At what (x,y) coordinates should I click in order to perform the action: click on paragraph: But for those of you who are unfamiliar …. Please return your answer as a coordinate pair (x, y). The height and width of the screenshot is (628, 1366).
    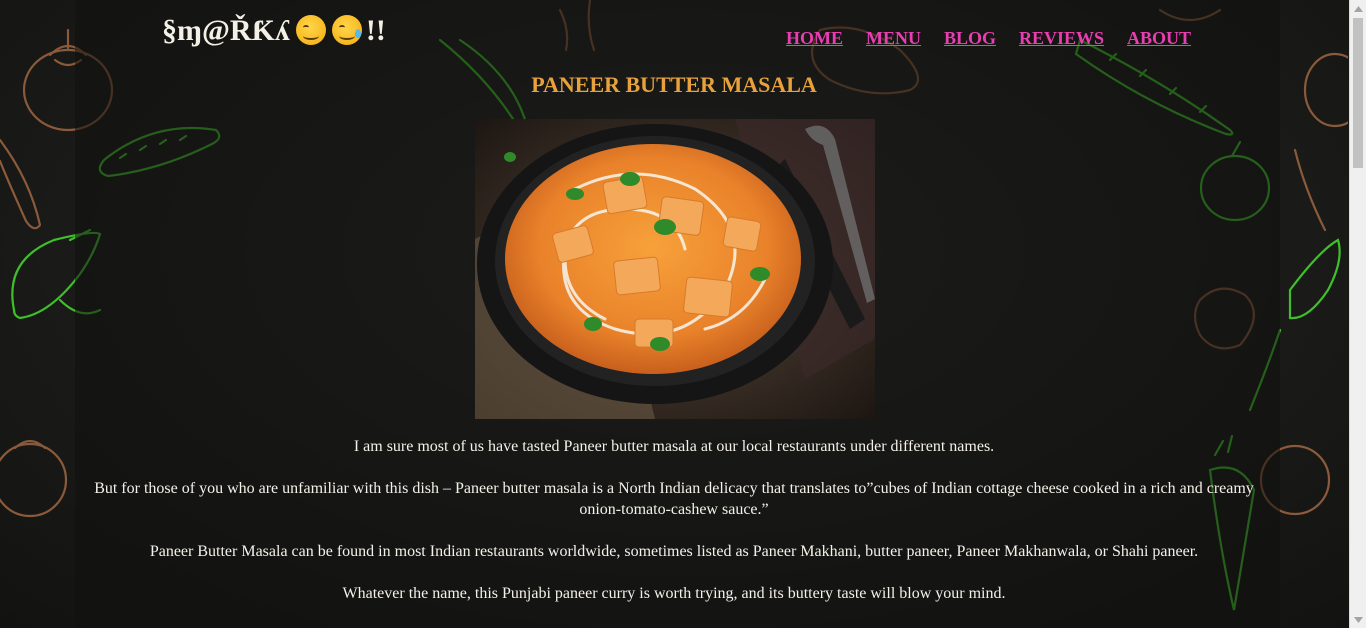
    Looking at the image, I should click on (674, 499).